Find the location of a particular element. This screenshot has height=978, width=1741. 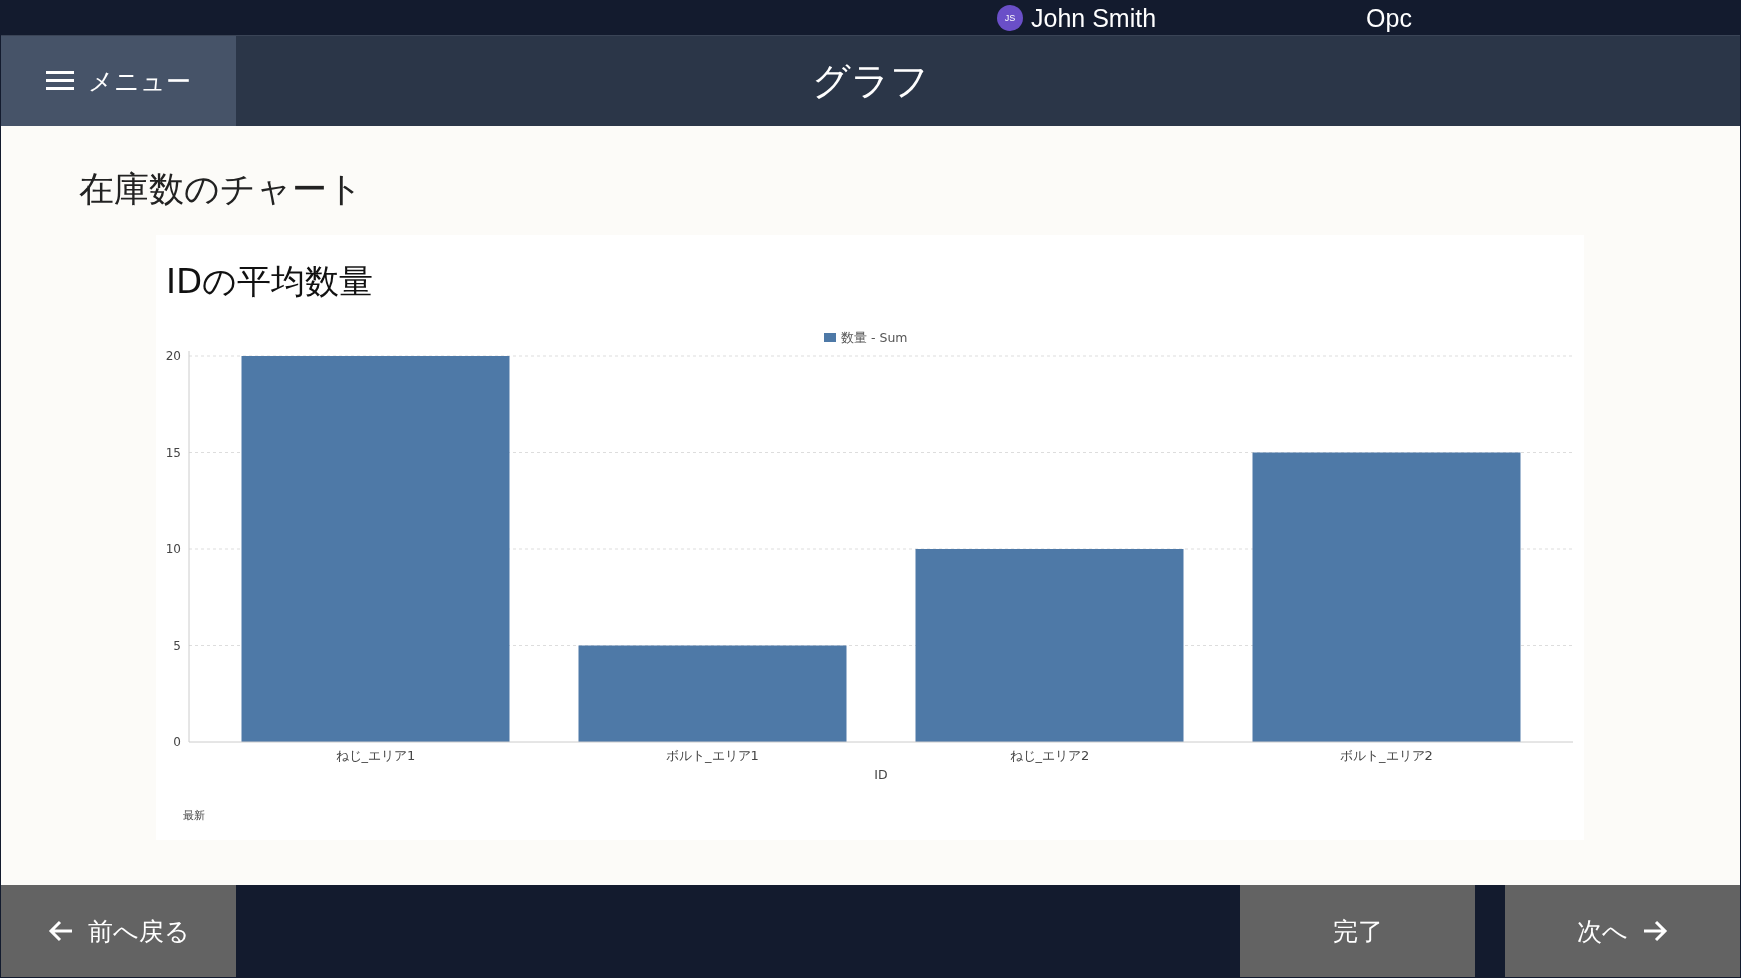

chart-legend: 数量 - Sum is located at coordinates (866, 337).